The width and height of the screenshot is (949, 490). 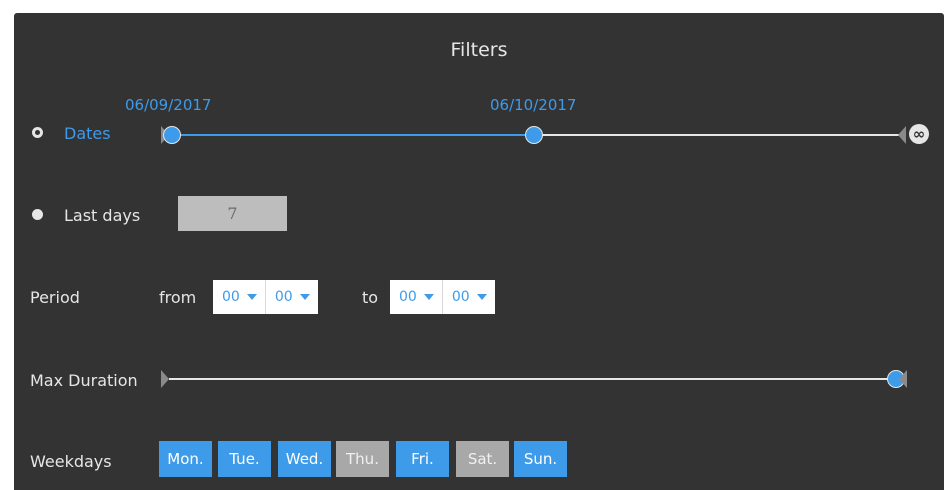 What do you see at coordinates (71, 461) in the screenshot?
I see `weekdays-label: Weekdays` at bounding box center [71, 461].